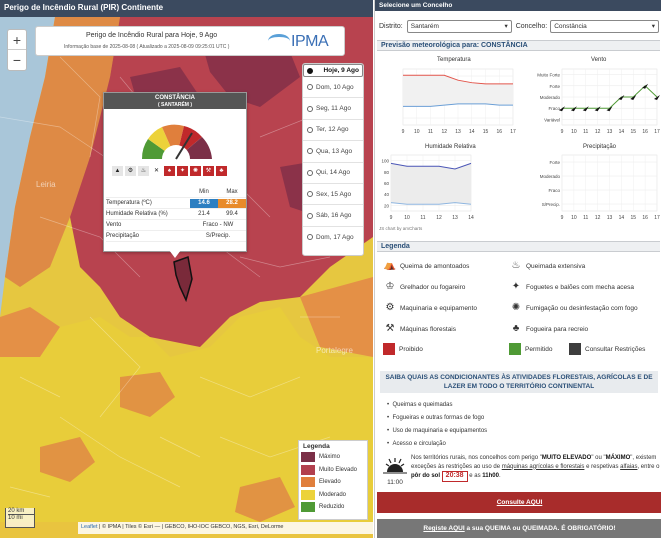 The image size is (661, 538). What do you see at coordinates (341, 70) in the screenshot?
I see `day-label: Hoje, 9 Ago` at bounding box center [341, 70].